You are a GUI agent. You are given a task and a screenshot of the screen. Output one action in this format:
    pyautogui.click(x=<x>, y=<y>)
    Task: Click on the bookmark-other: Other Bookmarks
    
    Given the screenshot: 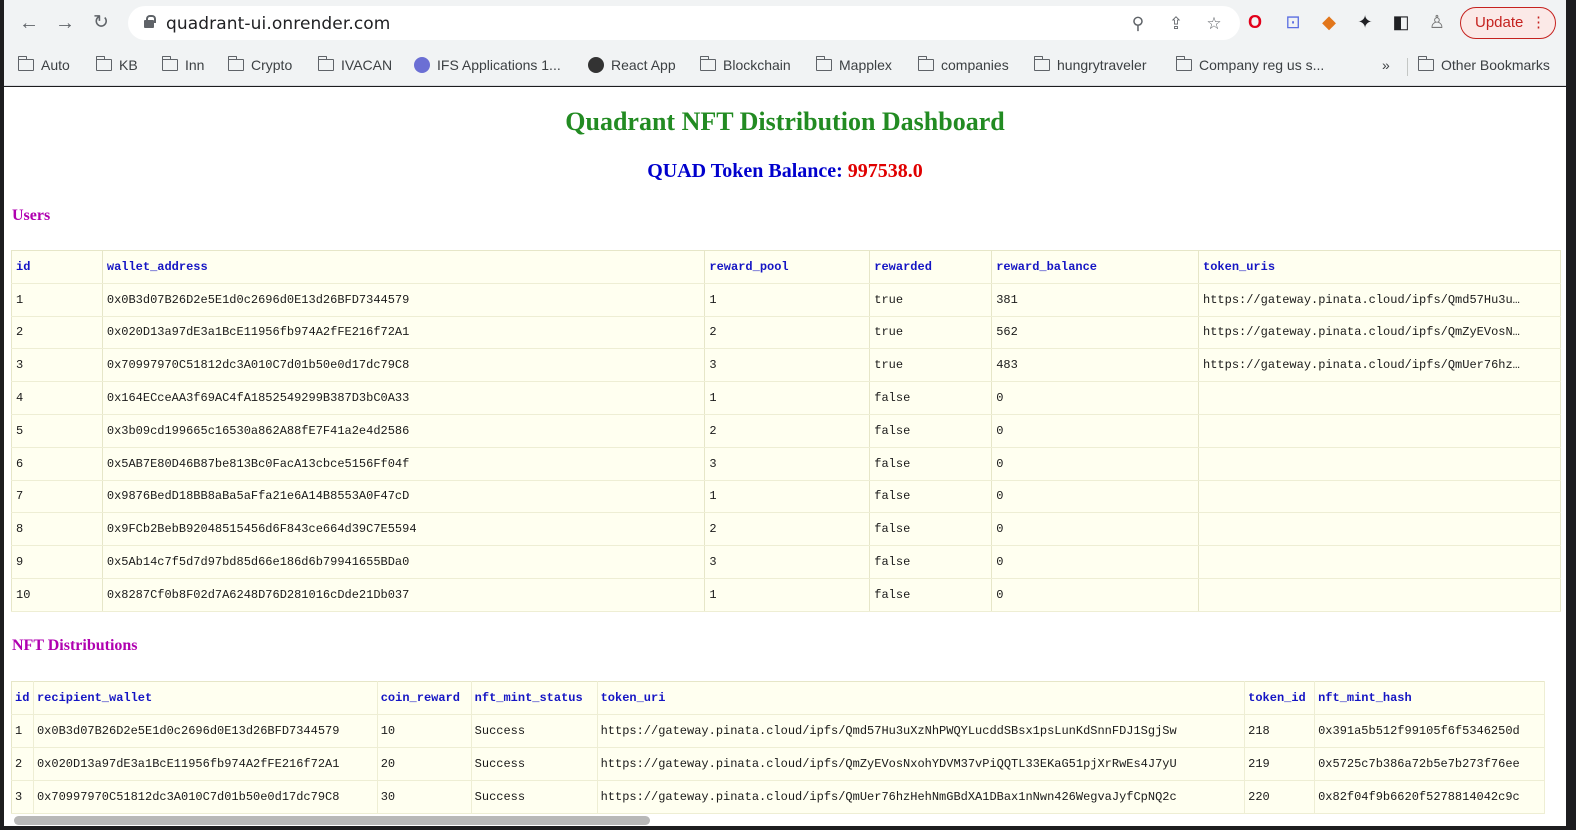 What is the action you would take?
    pyautogui.click(x=1483, y=65)
    